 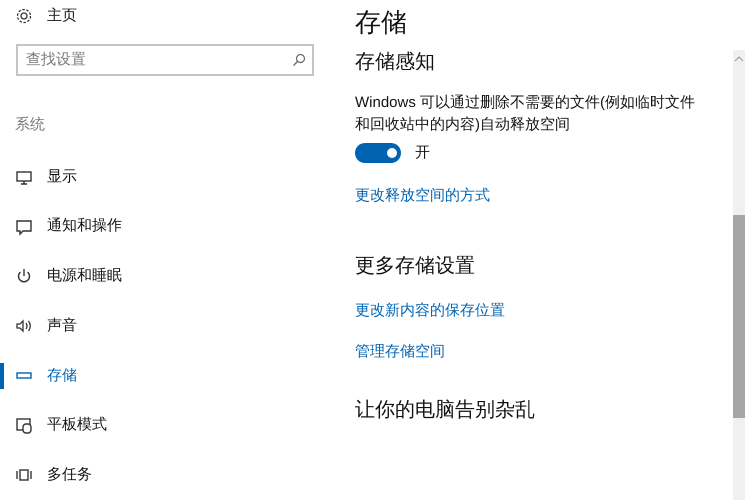 What do you see at coordinates (165, 475) in the screenshot?
I see `nav-item: 多任务` at bounding box center [165, 475].